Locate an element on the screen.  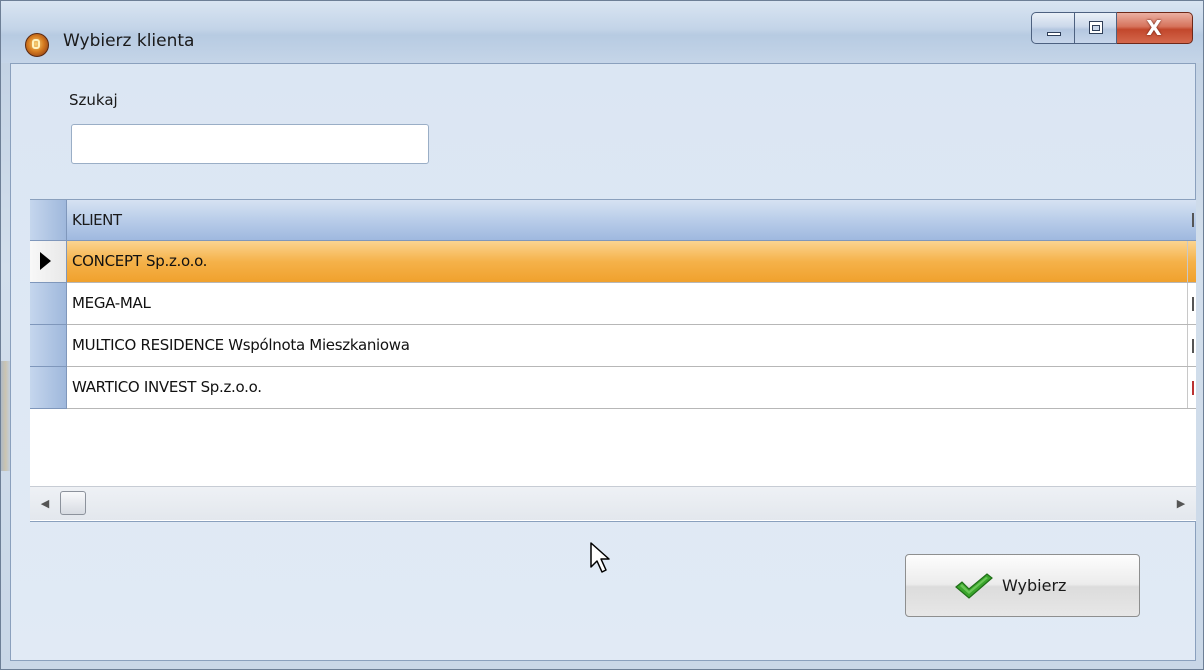
background-strip is located at coordinates (5, 416).